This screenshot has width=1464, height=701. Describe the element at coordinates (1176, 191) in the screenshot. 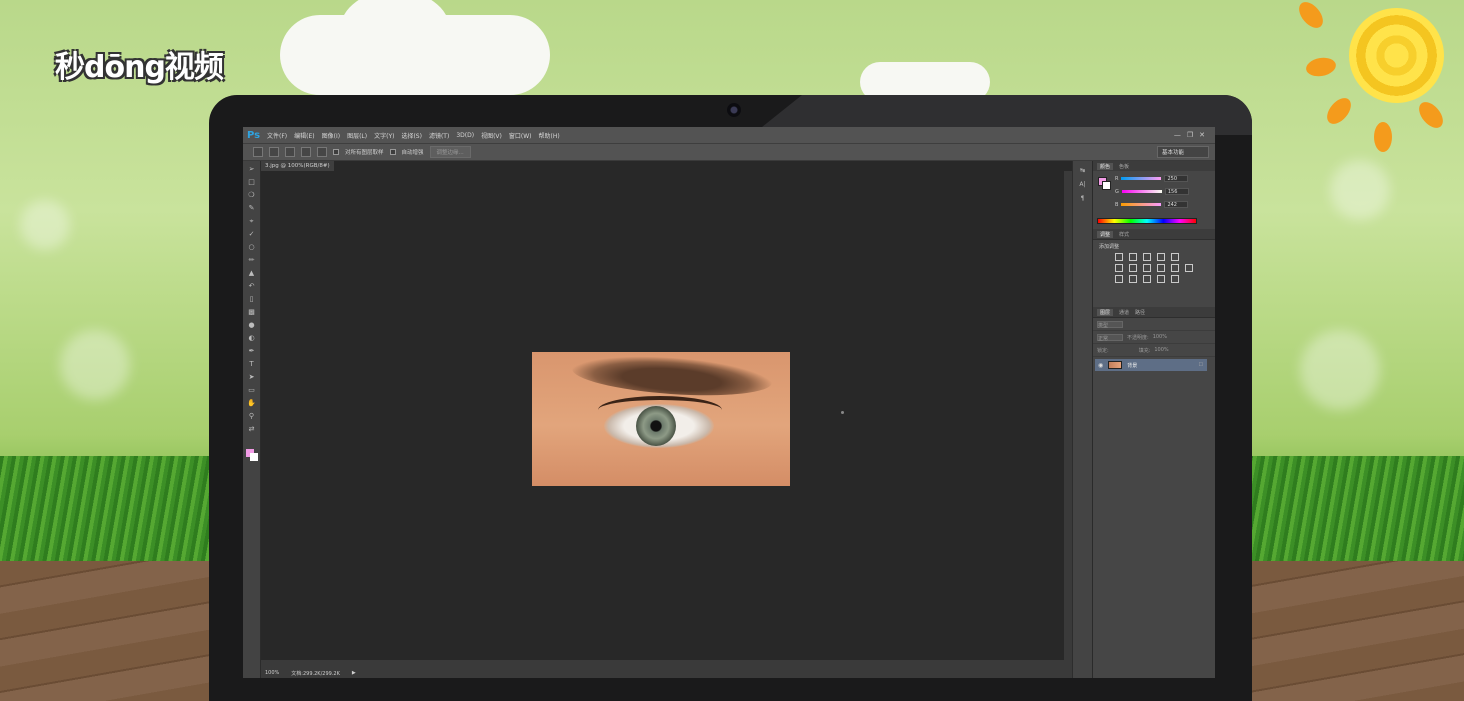

I see `g-value: 156` at that location.